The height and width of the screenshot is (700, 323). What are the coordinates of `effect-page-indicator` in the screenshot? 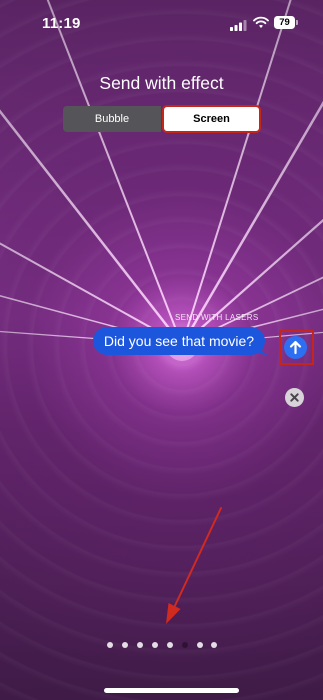 It's located at (162, 645).